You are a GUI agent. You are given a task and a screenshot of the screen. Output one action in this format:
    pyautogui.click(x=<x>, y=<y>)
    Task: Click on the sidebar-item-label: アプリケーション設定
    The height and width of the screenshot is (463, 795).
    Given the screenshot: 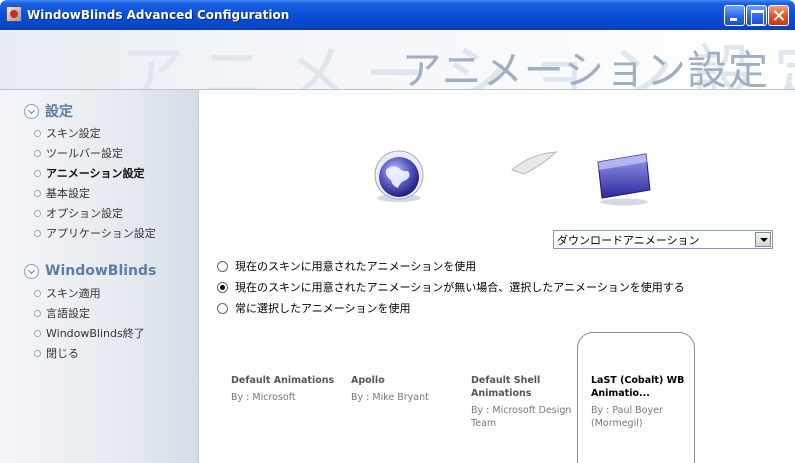 What is the action you would take?
    pyautogui.click(x=101, y=233)
    